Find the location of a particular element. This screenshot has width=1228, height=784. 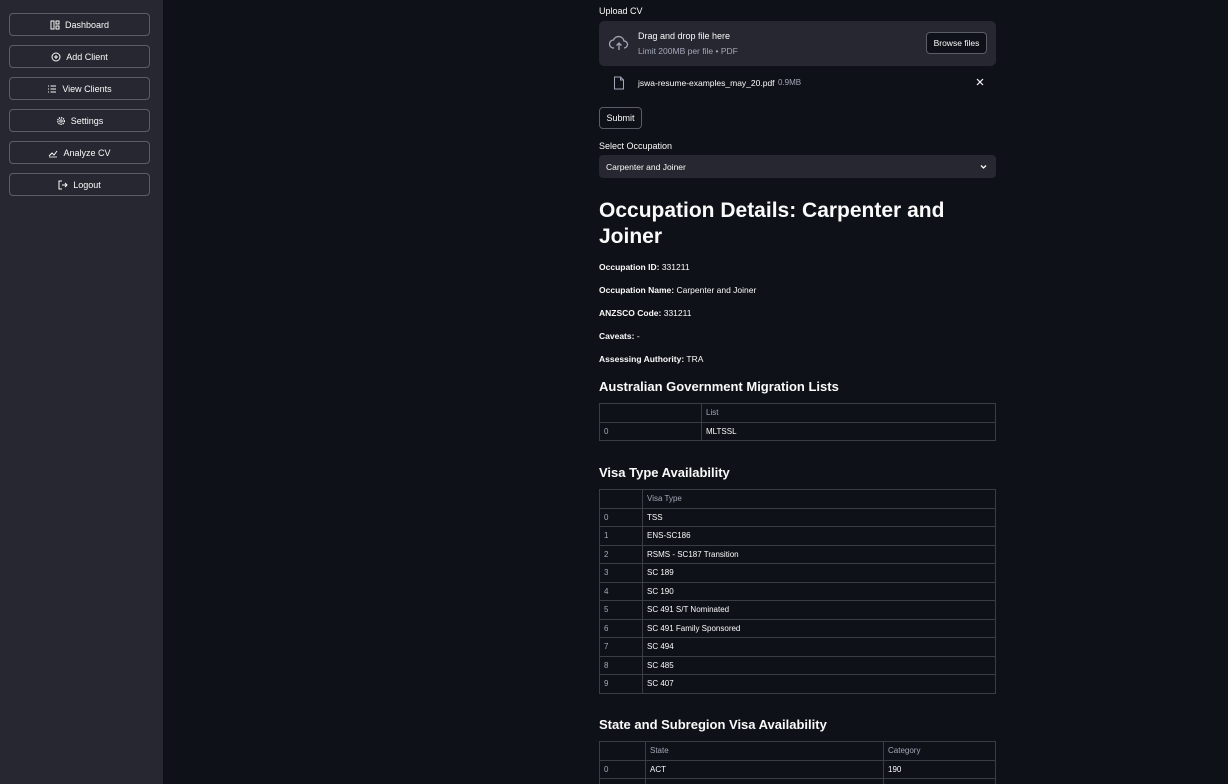

detail-anzsco-code: ANZSCO Code: 331211 is located at coordinates (645, 313).